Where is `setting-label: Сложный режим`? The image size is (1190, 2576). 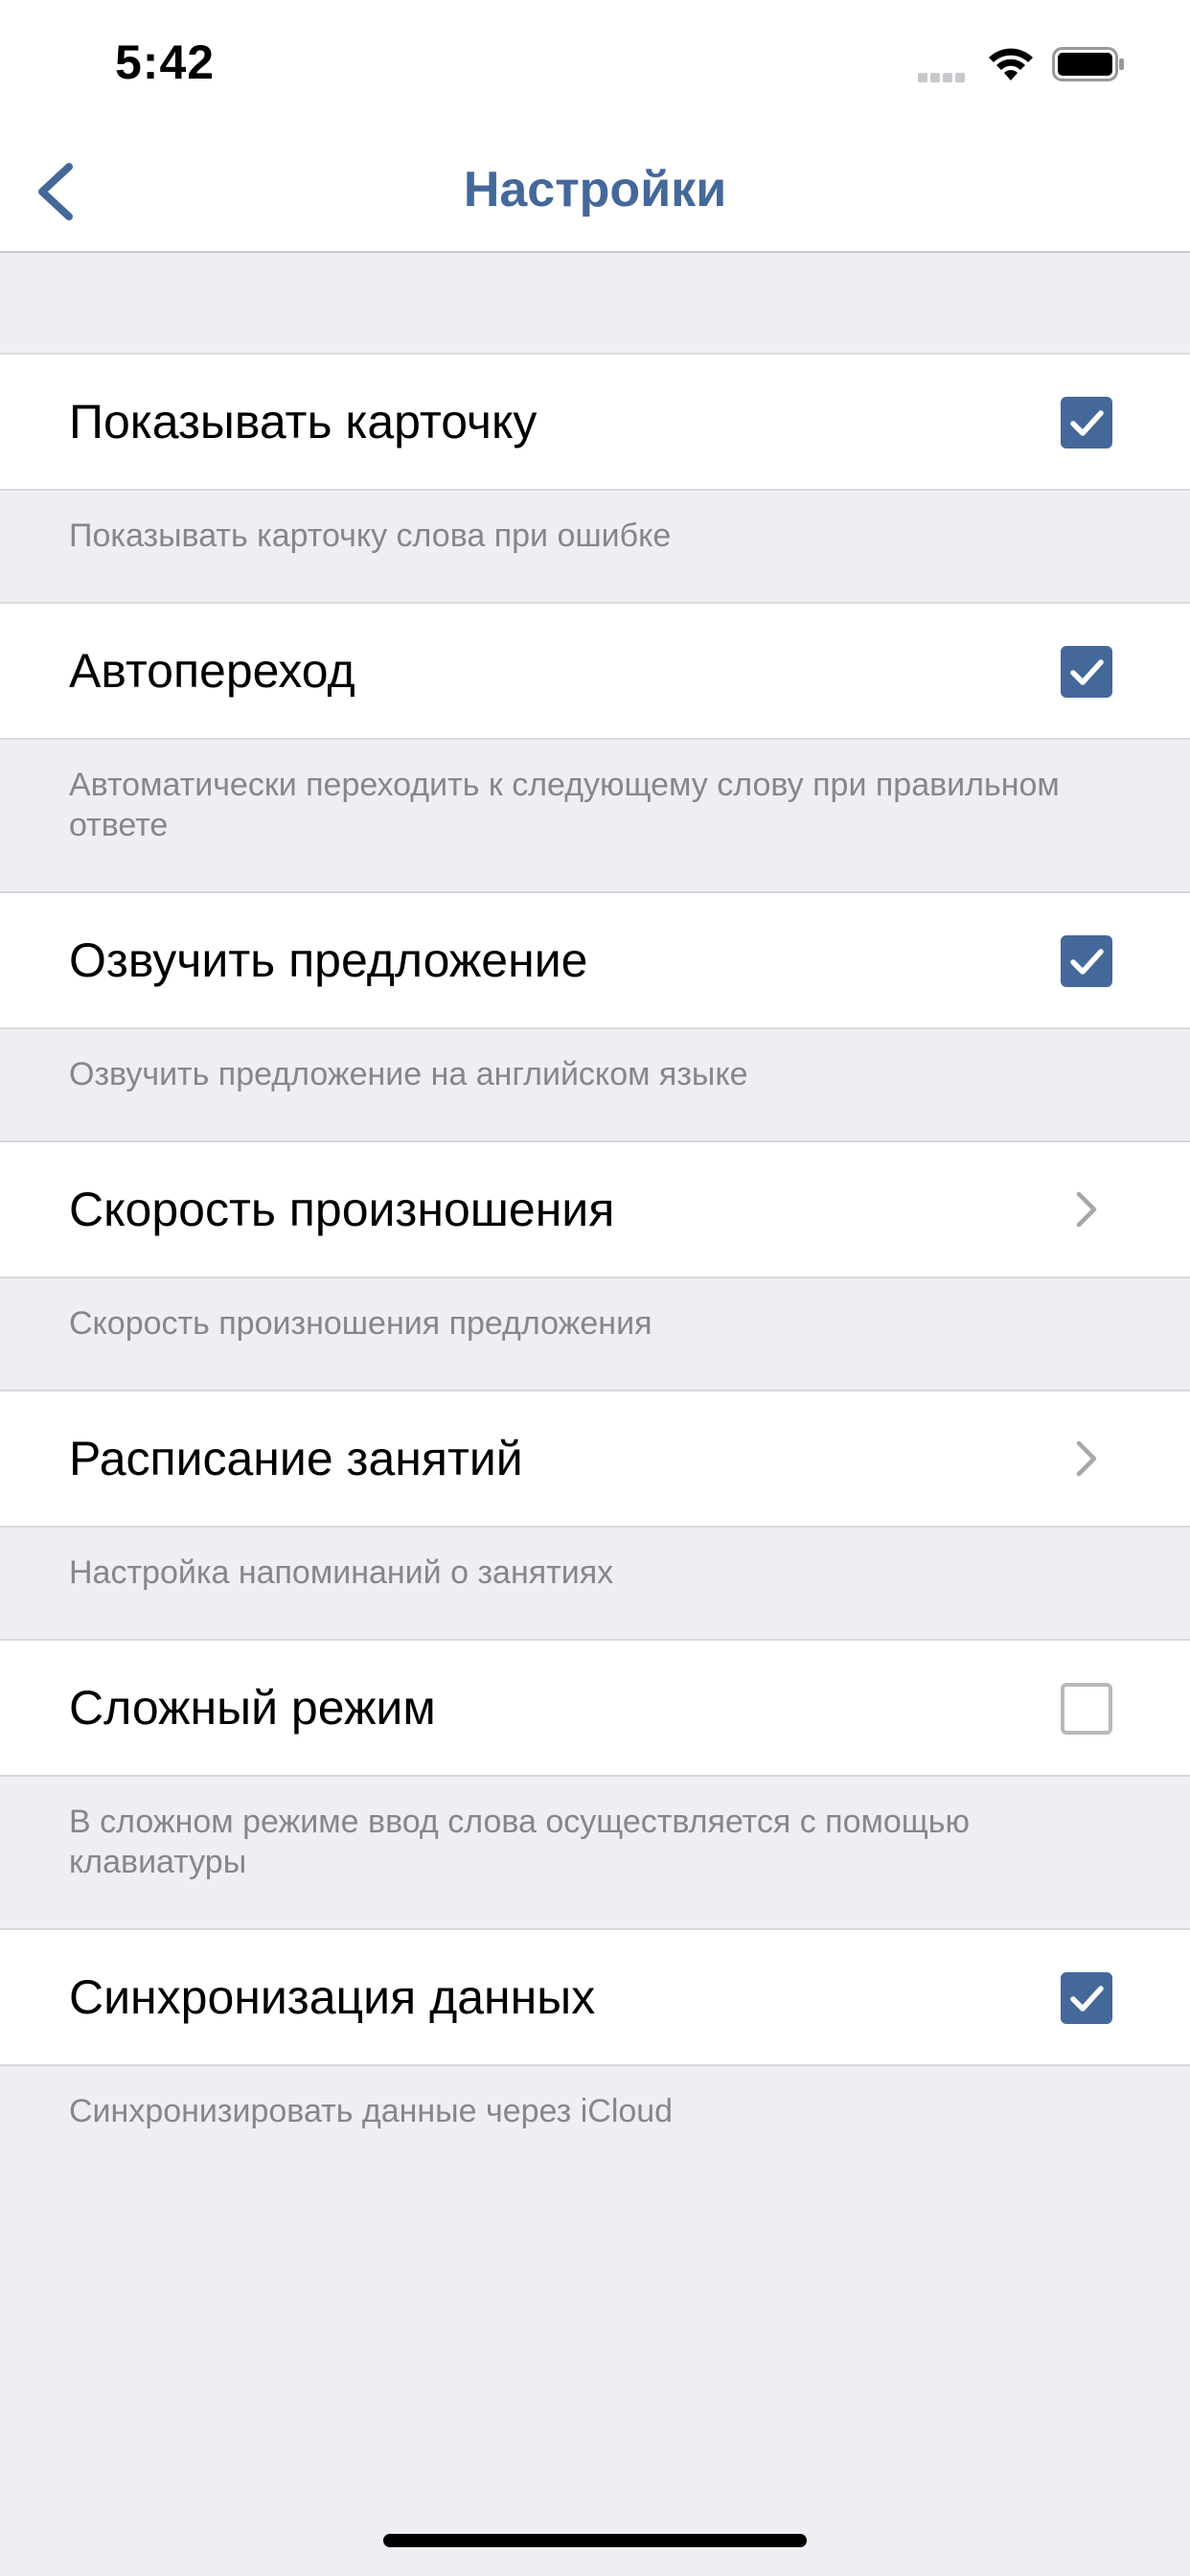 setting-label: Сложный режим is located at coordinates (253, 1708).